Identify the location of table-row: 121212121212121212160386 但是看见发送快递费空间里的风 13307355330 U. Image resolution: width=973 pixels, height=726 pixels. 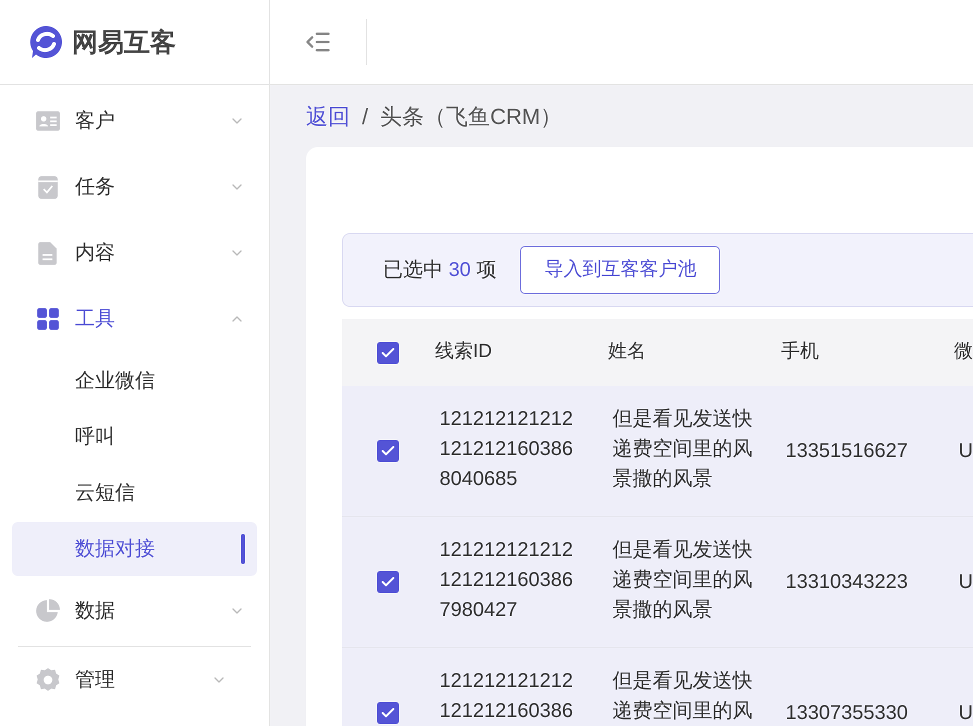
(657, 687).